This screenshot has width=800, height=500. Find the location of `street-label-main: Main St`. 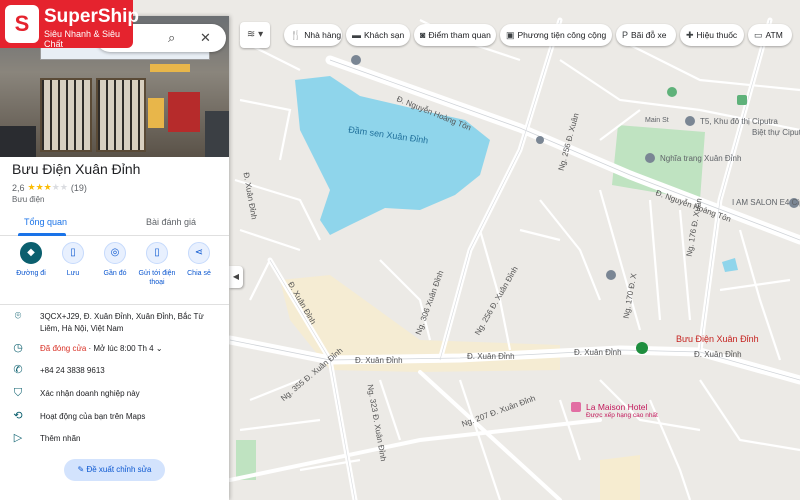

street-label-main: Main St is located at coordinates (657, 120).